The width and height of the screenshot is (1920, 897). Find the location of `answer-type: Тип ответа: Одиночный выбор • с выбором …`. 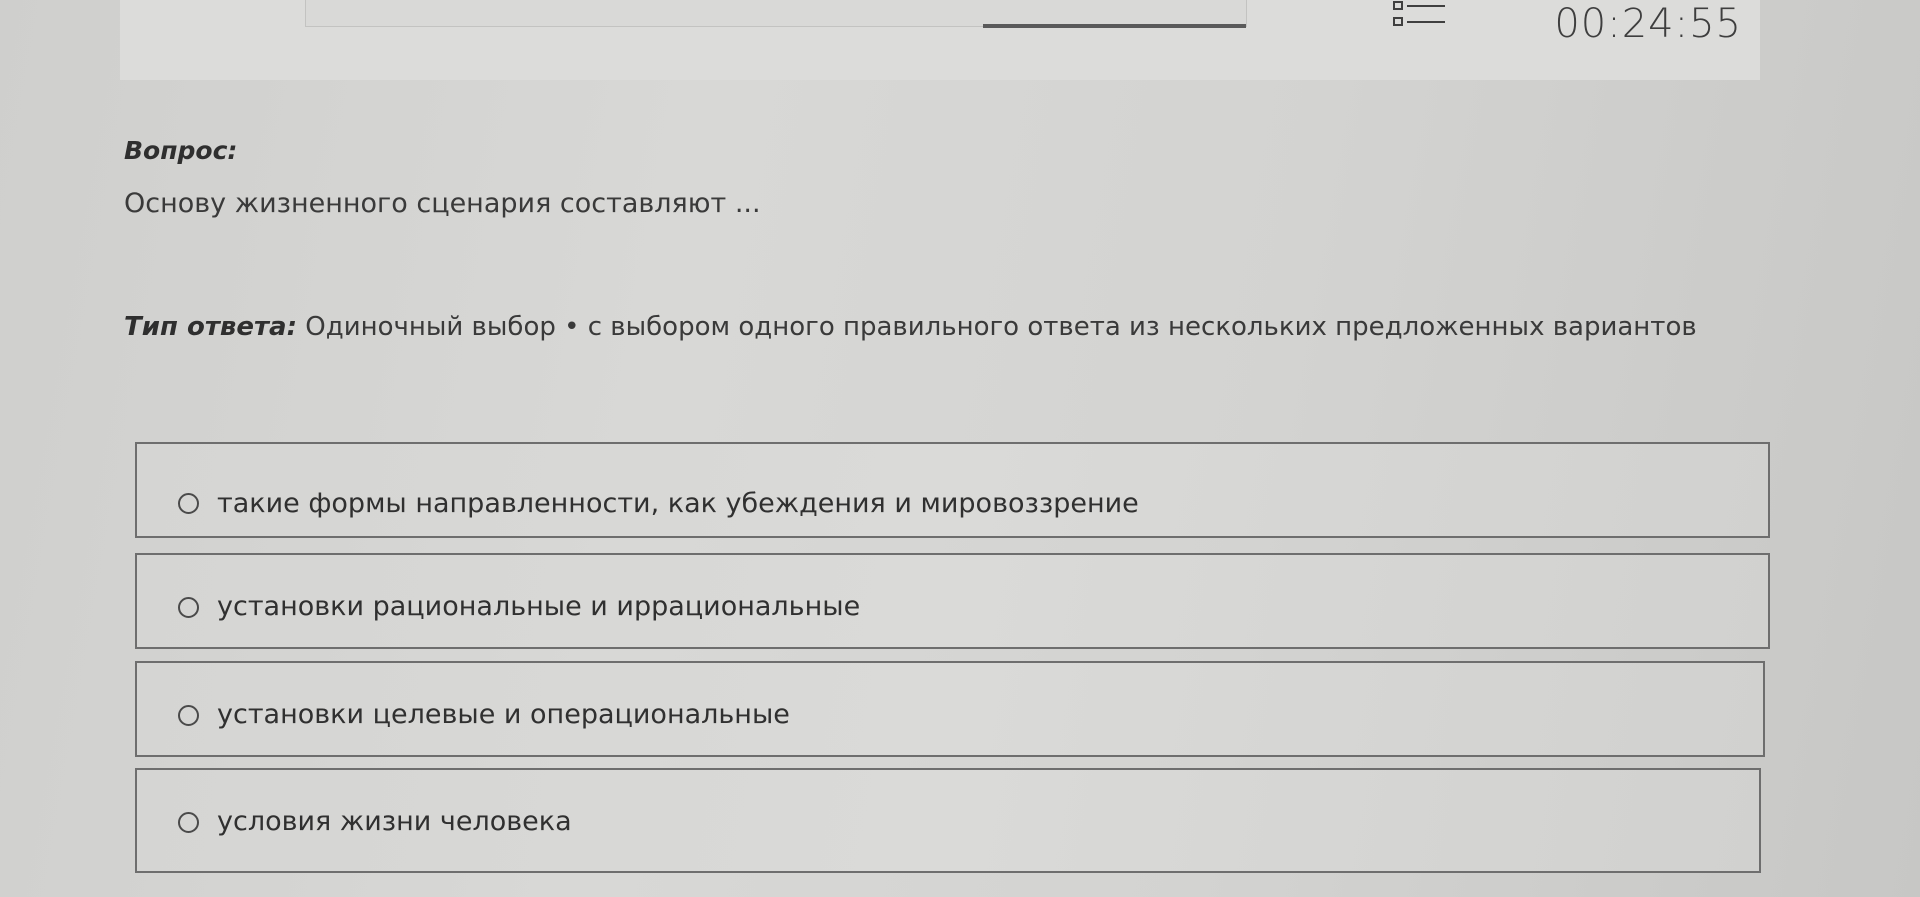

answer-type: Тип ответа: Одиночный выбор • с выбором … is located at coordinates (910, 327).